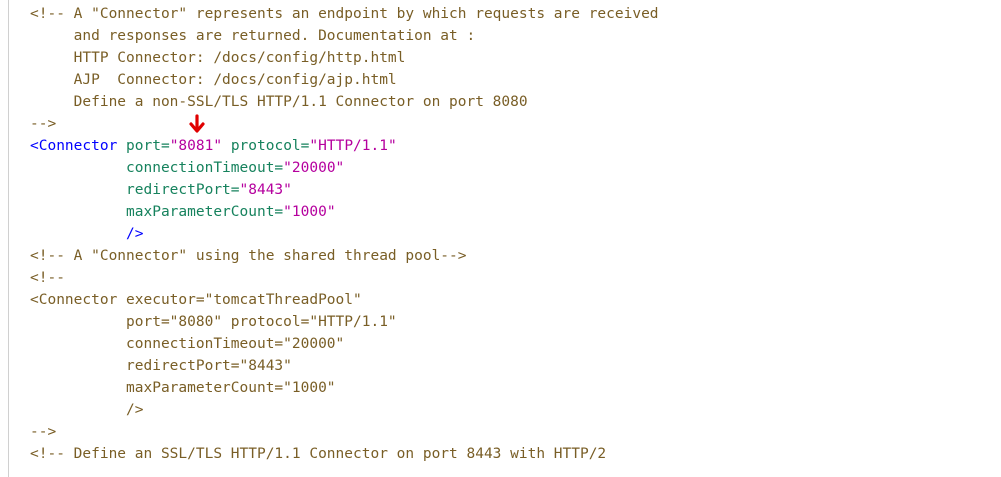 The width and height of the screenshot is (1001, 477). I want to click on code-token: <Connector executor="tomcatThreadPool", so click(196, 300).